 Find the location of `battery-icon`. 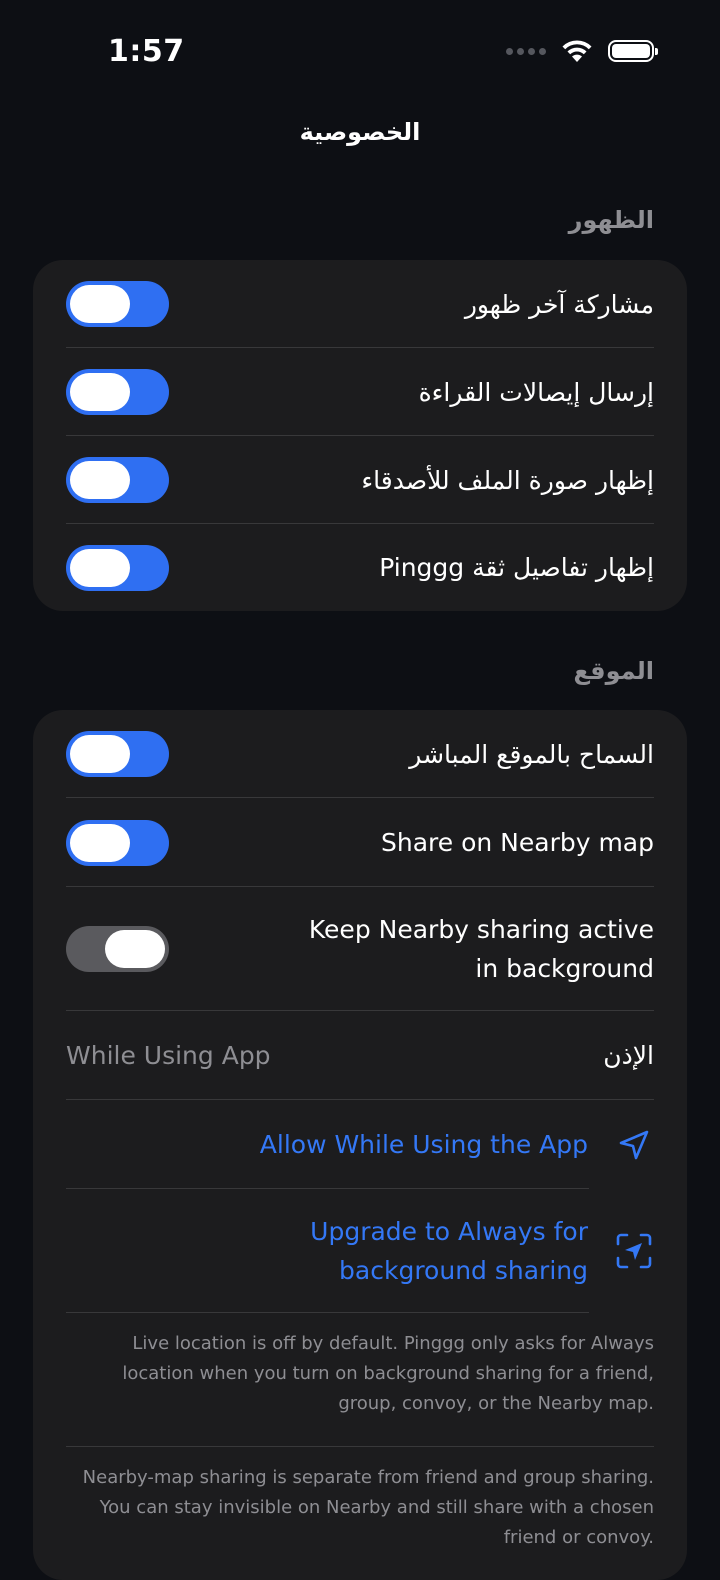

battery-icon is located at coordinates (633, 51).